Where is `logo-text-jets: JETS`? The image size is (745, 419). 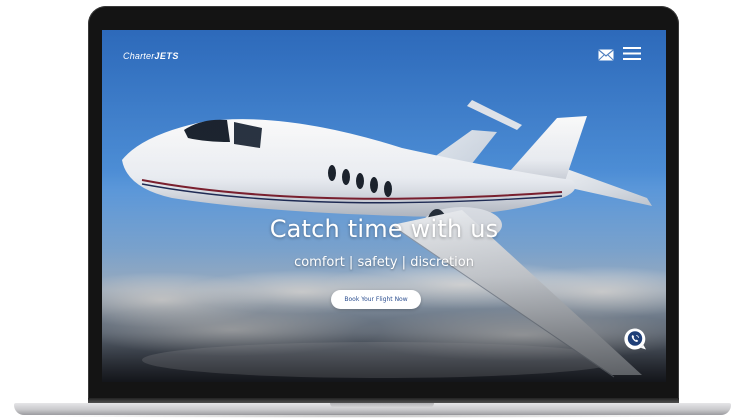 logo-text-jets: JETS is located at coordinates (166, 56).